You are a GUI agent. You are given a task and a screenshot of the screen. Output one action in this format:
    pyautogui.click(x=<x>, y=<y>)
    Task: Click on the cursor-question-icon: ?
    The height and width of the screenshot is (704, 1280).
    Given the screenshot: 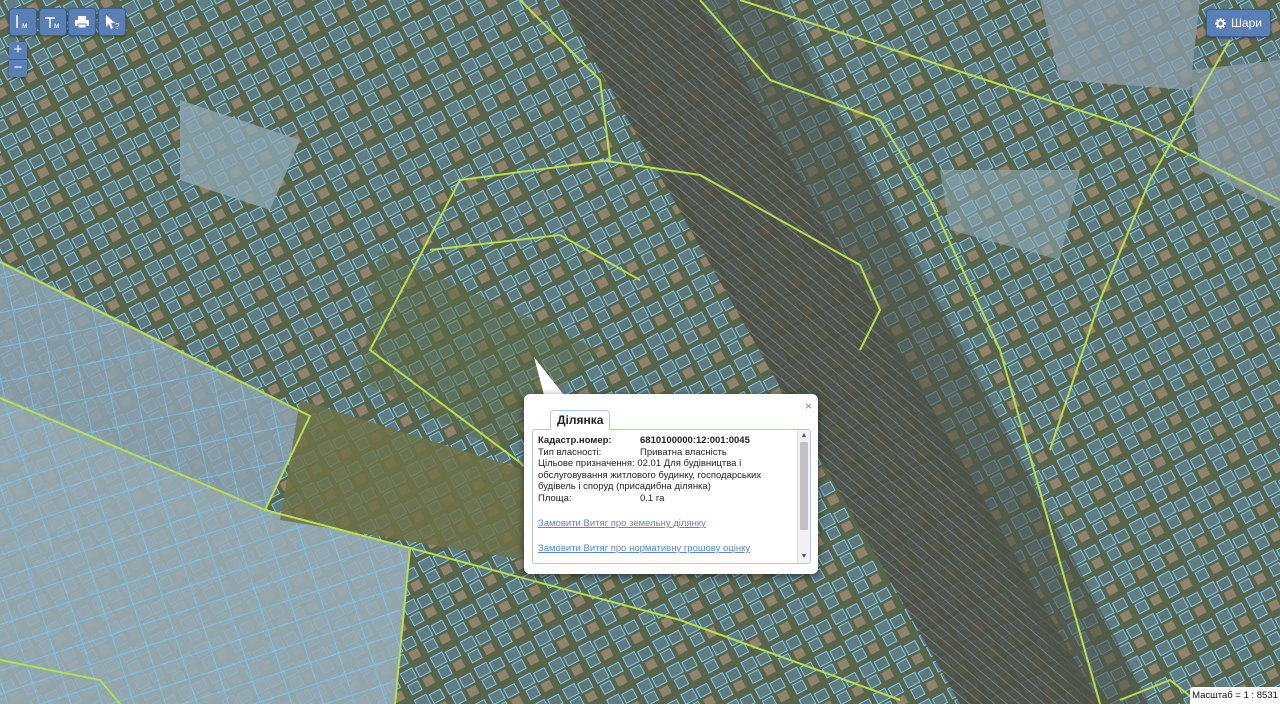 What is the action you would take?
    pyautogui.click(x=113, y=22)
    